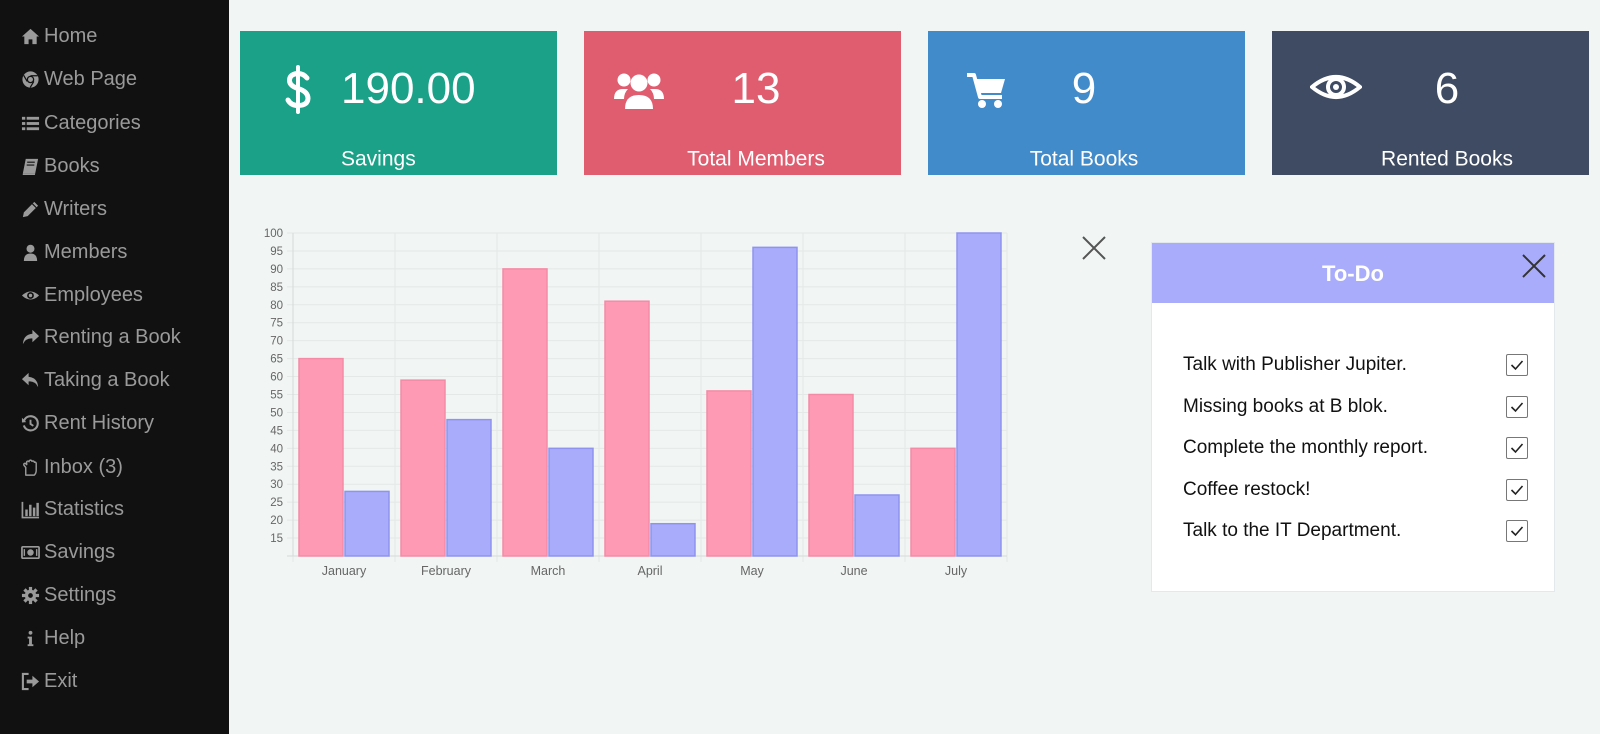 The width and height of the screenshot is (1600, 734). What do you see at coordinates (1430, 103) in the screenshot?
I see `rented-books-card: 6 Rented Books` at bounding box center [1430, 103].